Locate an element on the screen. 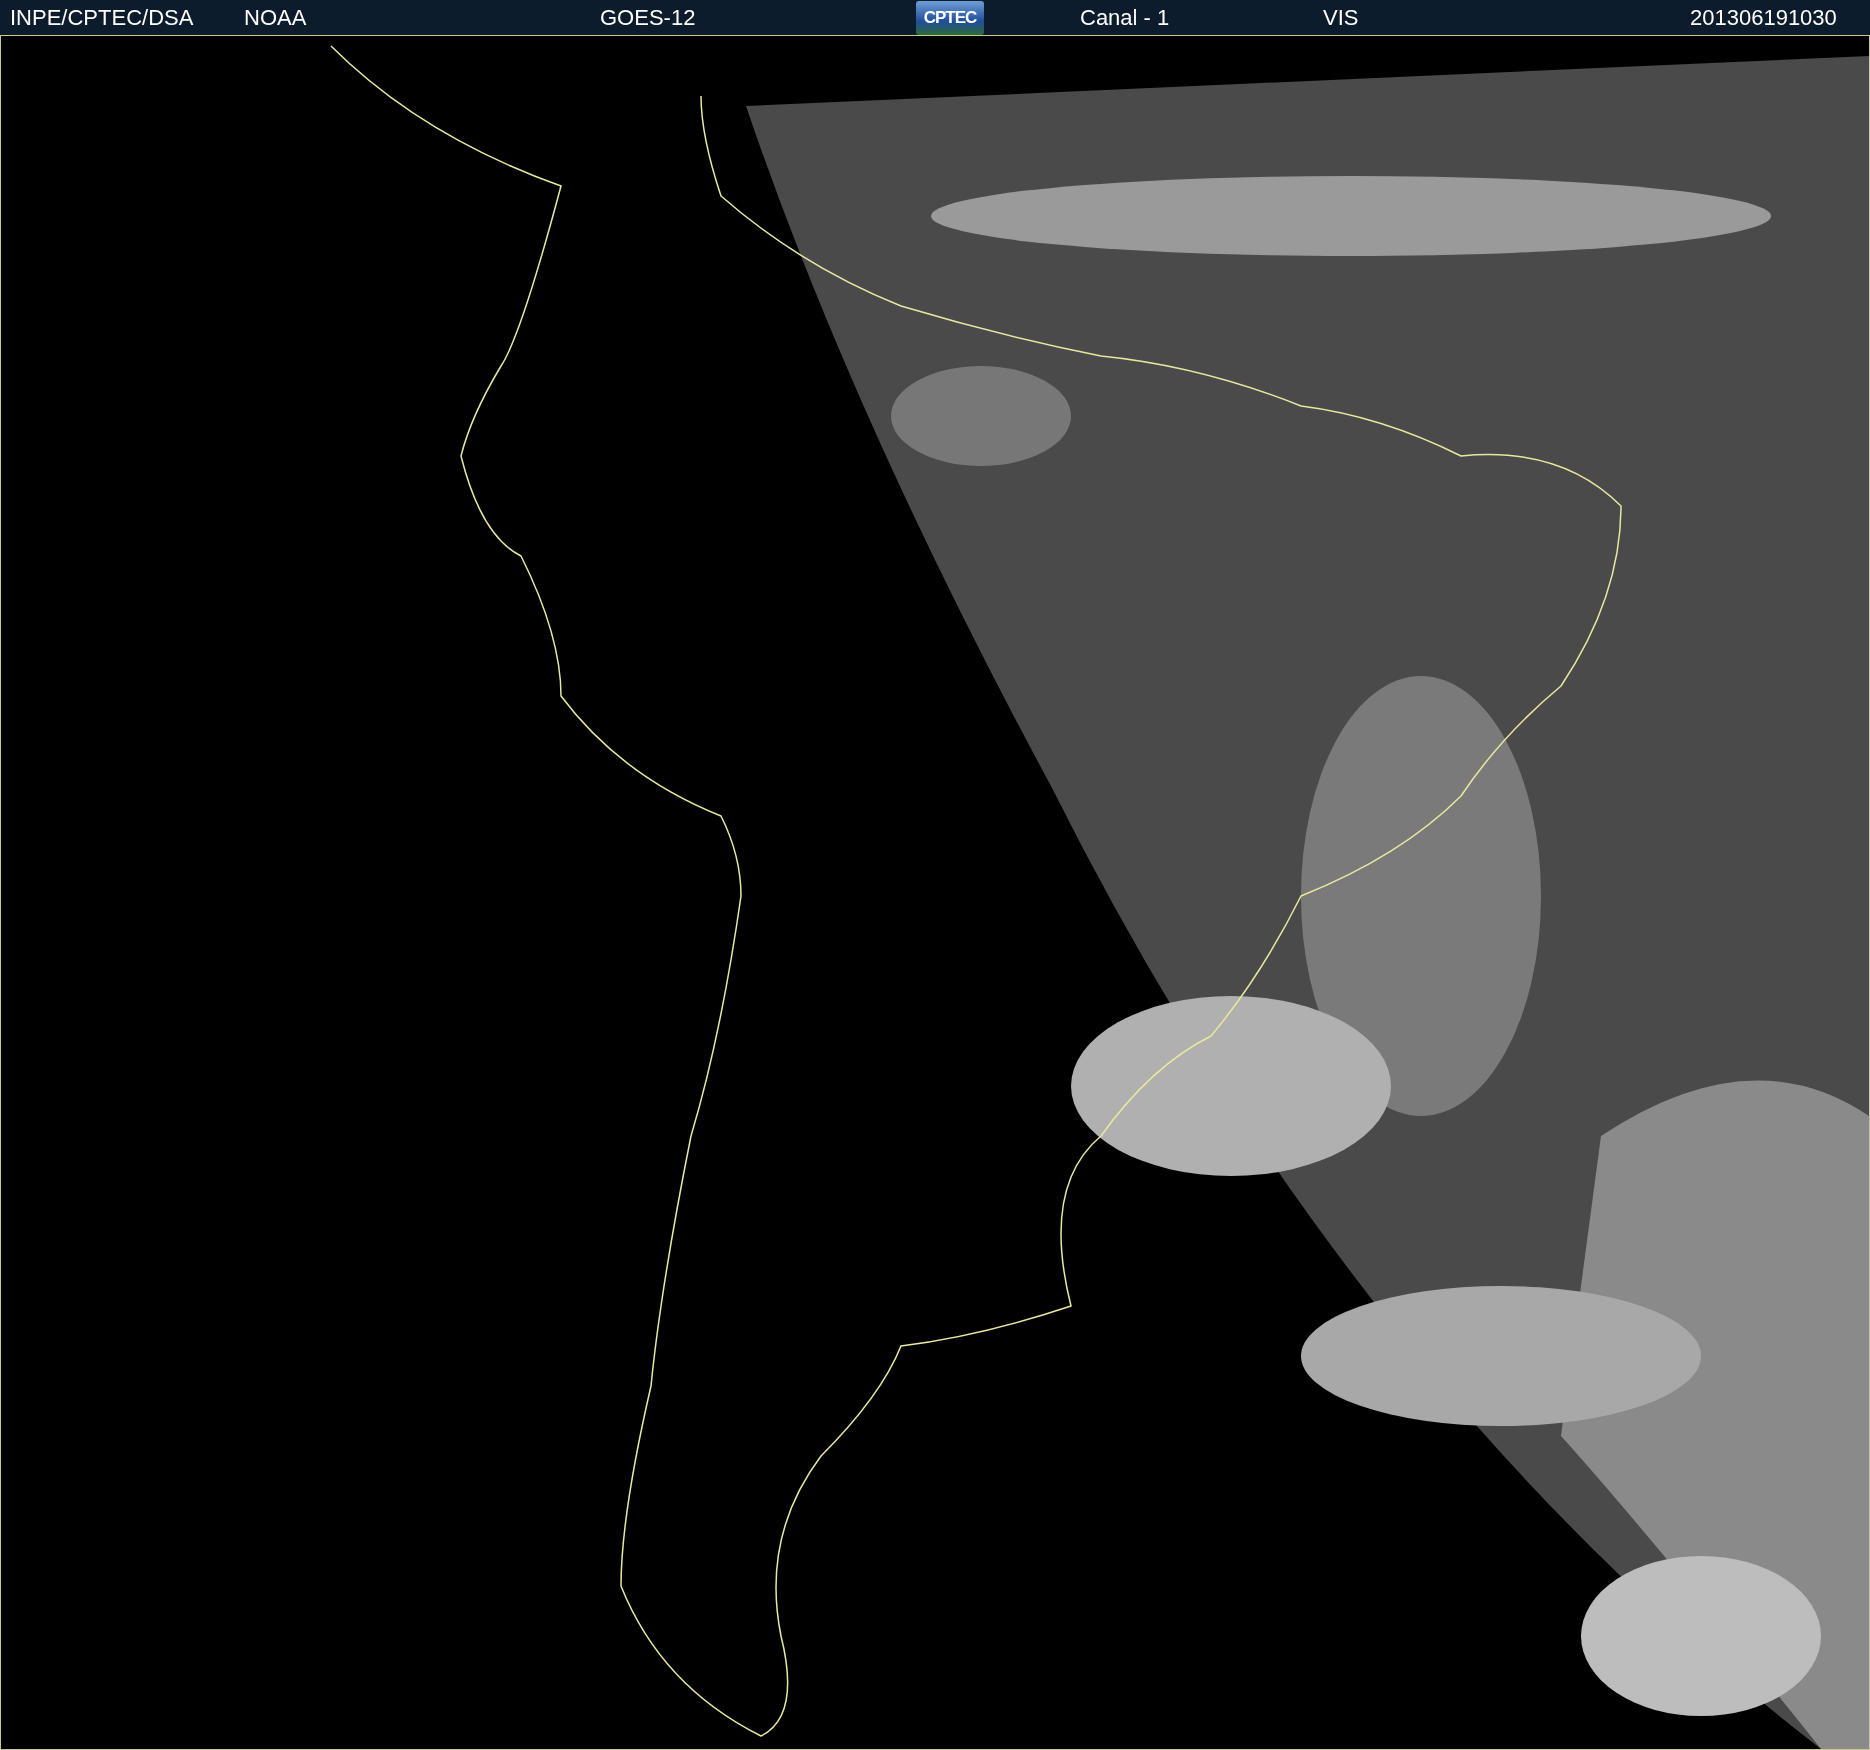 This screenshot has height=1750, width=1870. band-label: VIS is located at coordinates (1341, 17).